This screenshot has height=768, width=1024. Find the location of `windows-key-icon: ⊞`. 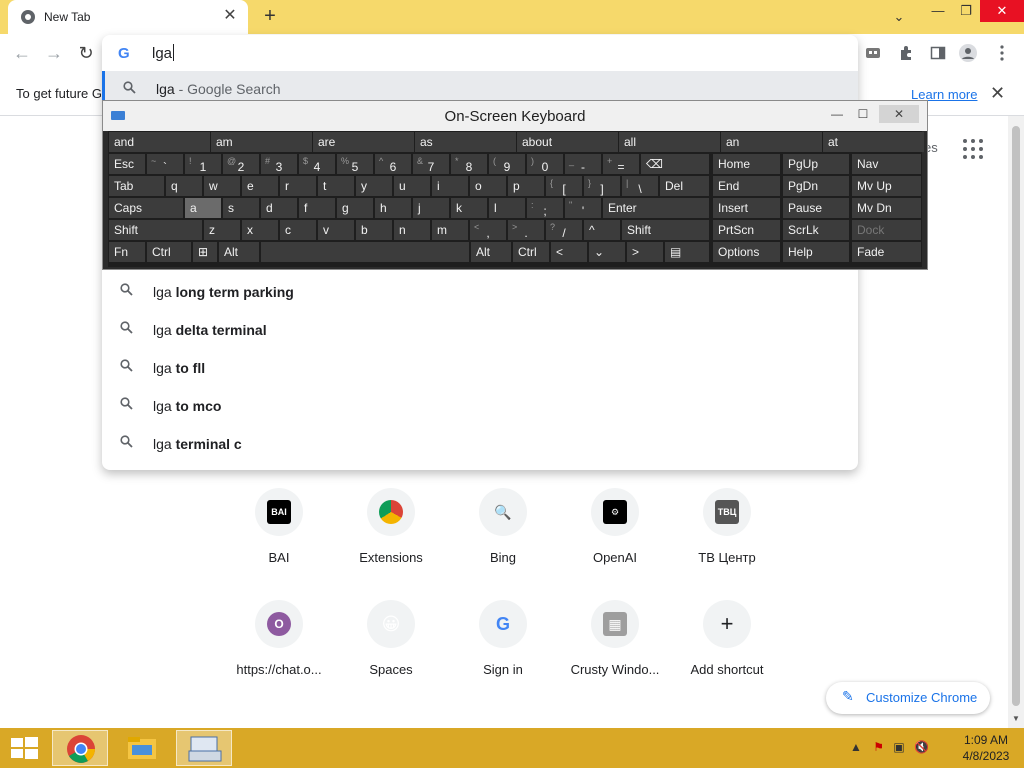

windows-key-icon: ⊞ is located at coordinates (205, 252).